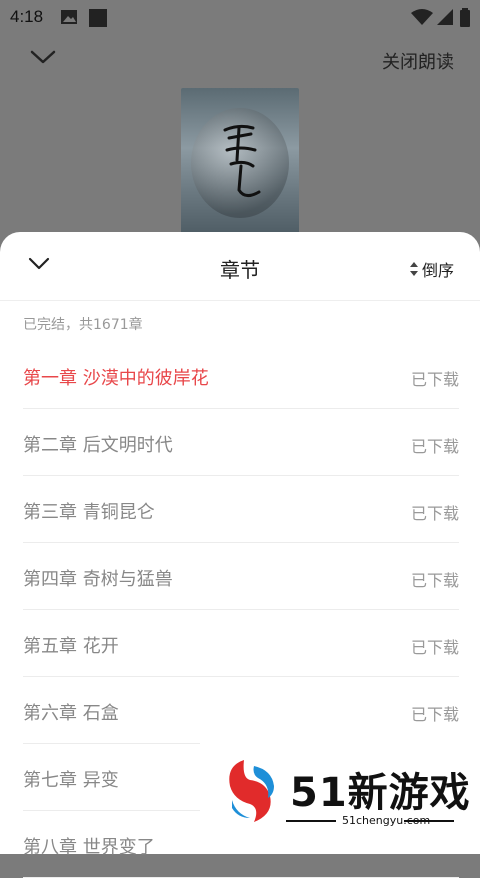 Image resolution: width=480 pixels, height=878 pixels. What do you see at coordinates (241, 710) in the screenshot?
I see `chapter-item: 第六章 石盒 已下载` at bounding box center [241, 710].